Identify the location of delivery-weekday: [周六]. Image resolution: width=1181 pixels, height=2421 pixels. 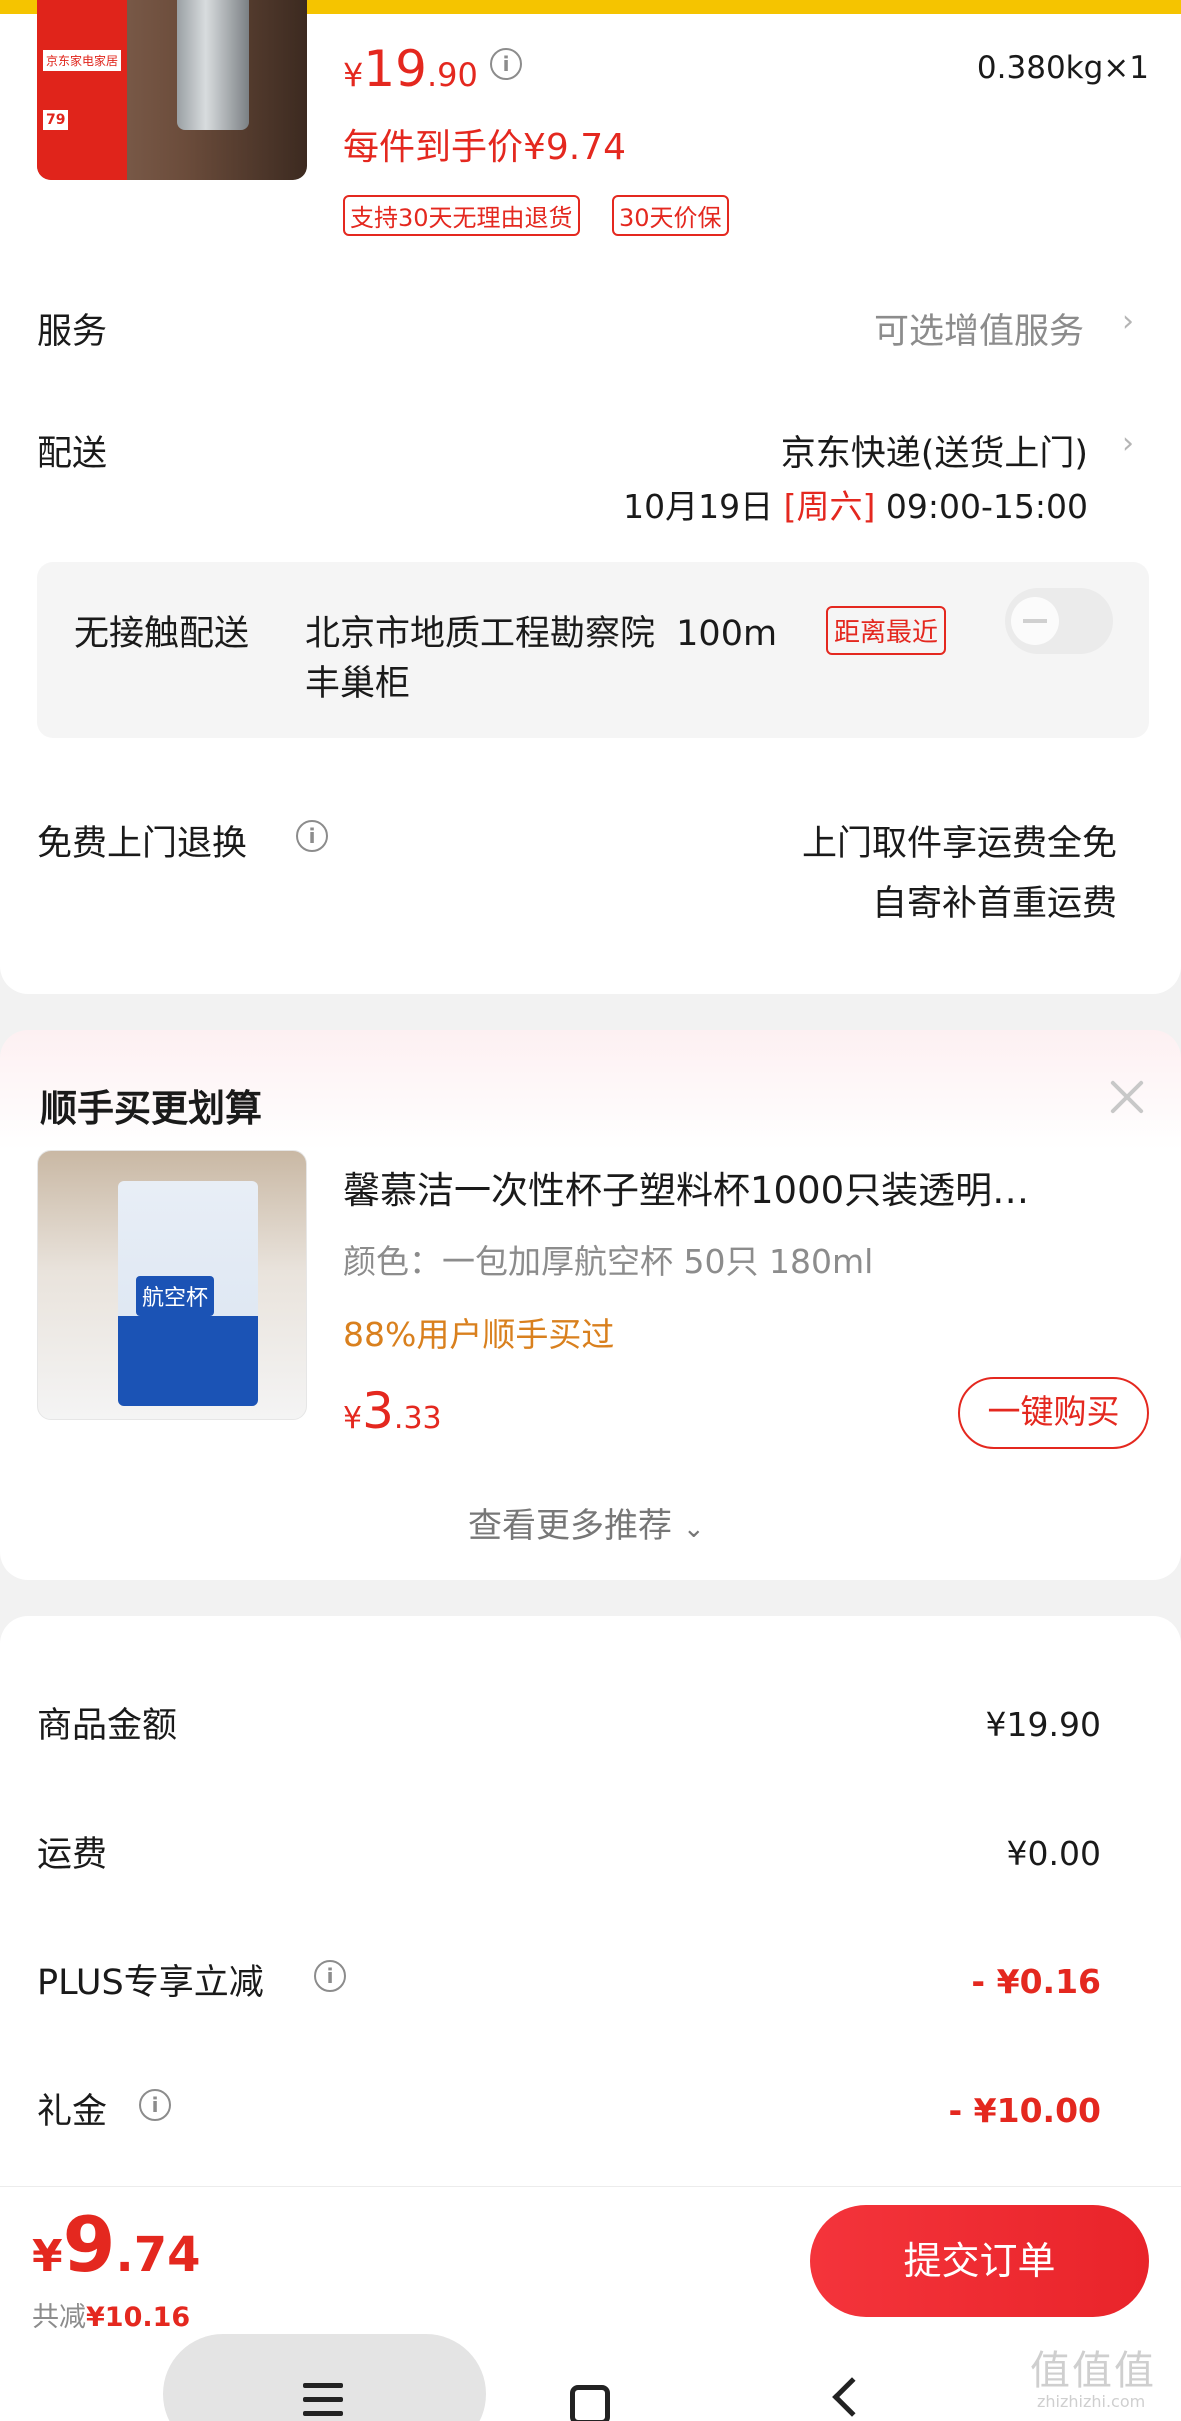
(829, 506).